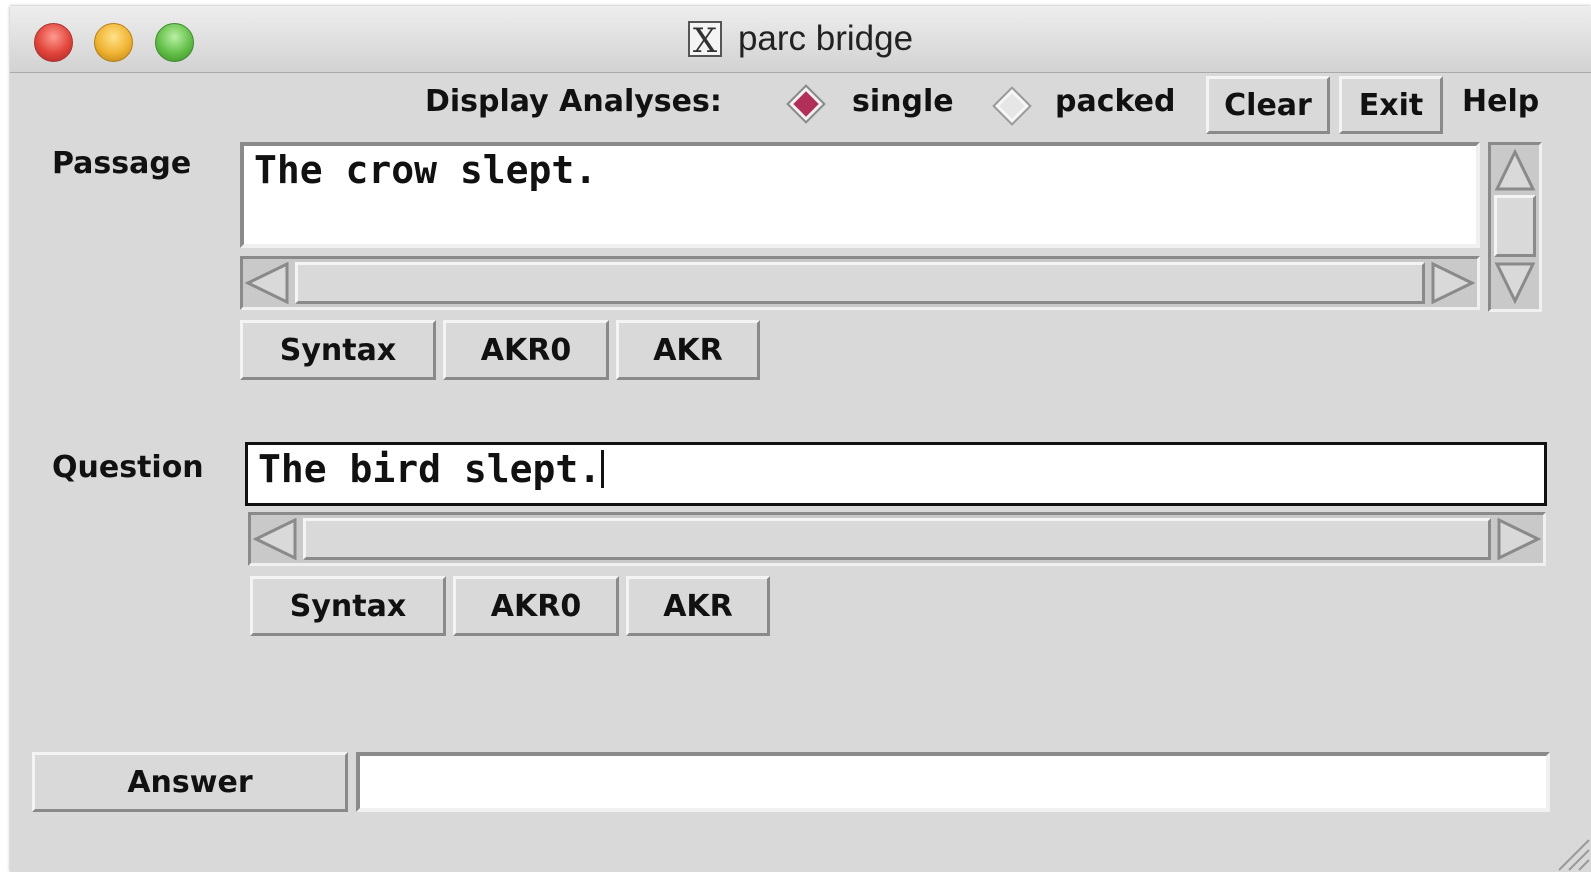 Image resolution: width=1591 pixels, height=872 pixels. Describe the element at coordinates (536, 606) in the screenshot. I see `question-akr0-button: AKR0` at that location.